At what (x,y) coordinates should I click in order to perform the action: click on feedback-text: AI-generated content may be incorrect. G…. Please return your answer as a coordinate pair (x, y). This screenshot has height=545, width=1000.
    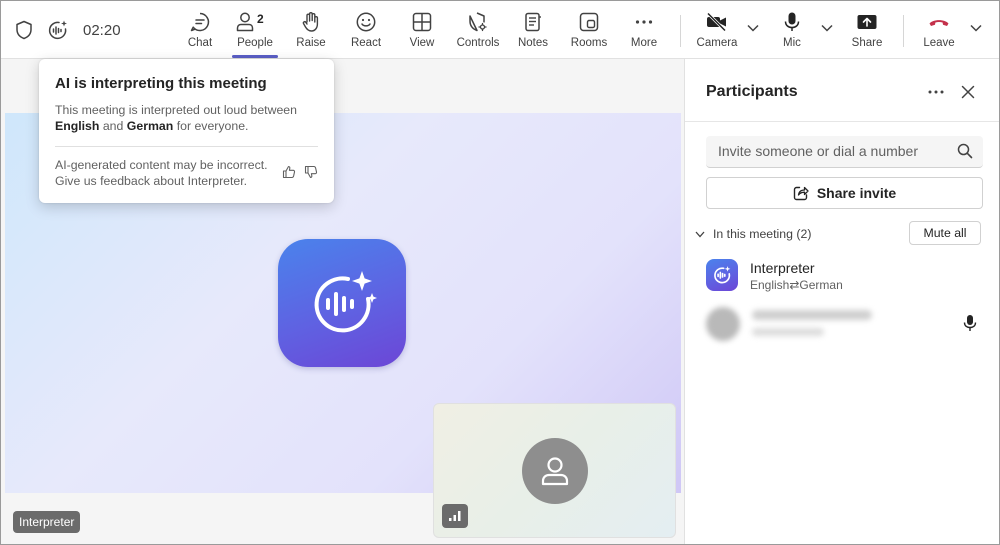
    Looking at the image, I should click on (161, 173).